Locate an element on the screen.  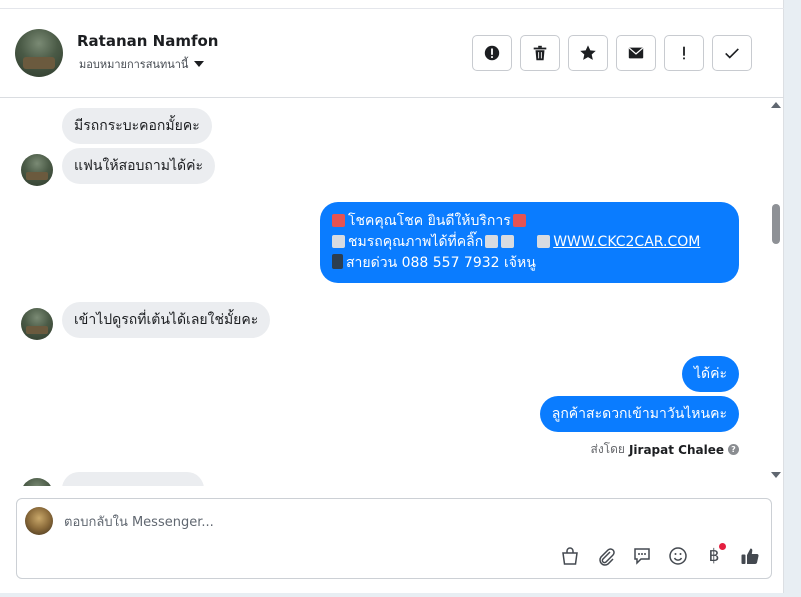
sent-by-label: ส่งโดย Jirapat Chalee ? is located at coordinates (664, 449).